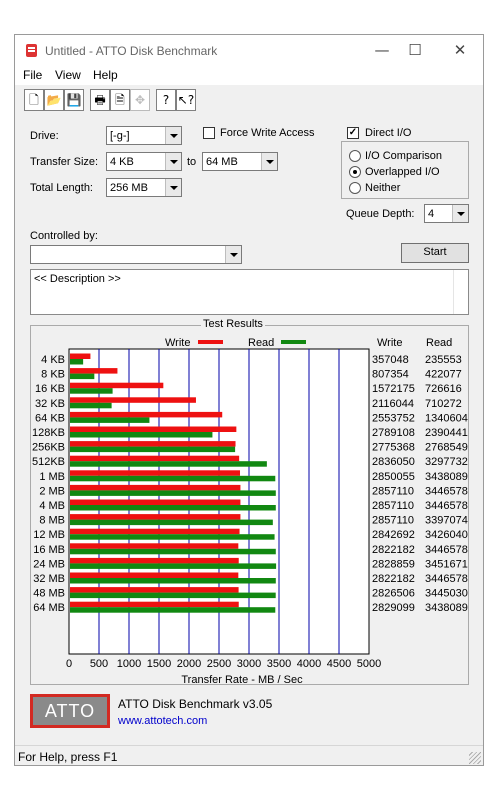 This screenshot has width=500, height=800. Describe the element at coordinates (393, 579) in the screenshot. I see `write-value: 2822182` at that location.